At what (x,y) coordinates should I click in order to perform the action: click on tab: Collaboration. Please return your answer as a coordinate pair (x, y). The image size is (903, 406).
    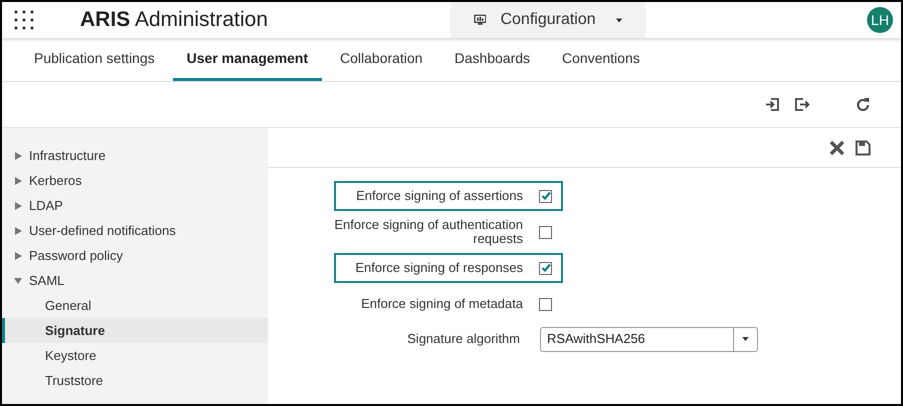
    Looking at the image, I should click on (381, 59).